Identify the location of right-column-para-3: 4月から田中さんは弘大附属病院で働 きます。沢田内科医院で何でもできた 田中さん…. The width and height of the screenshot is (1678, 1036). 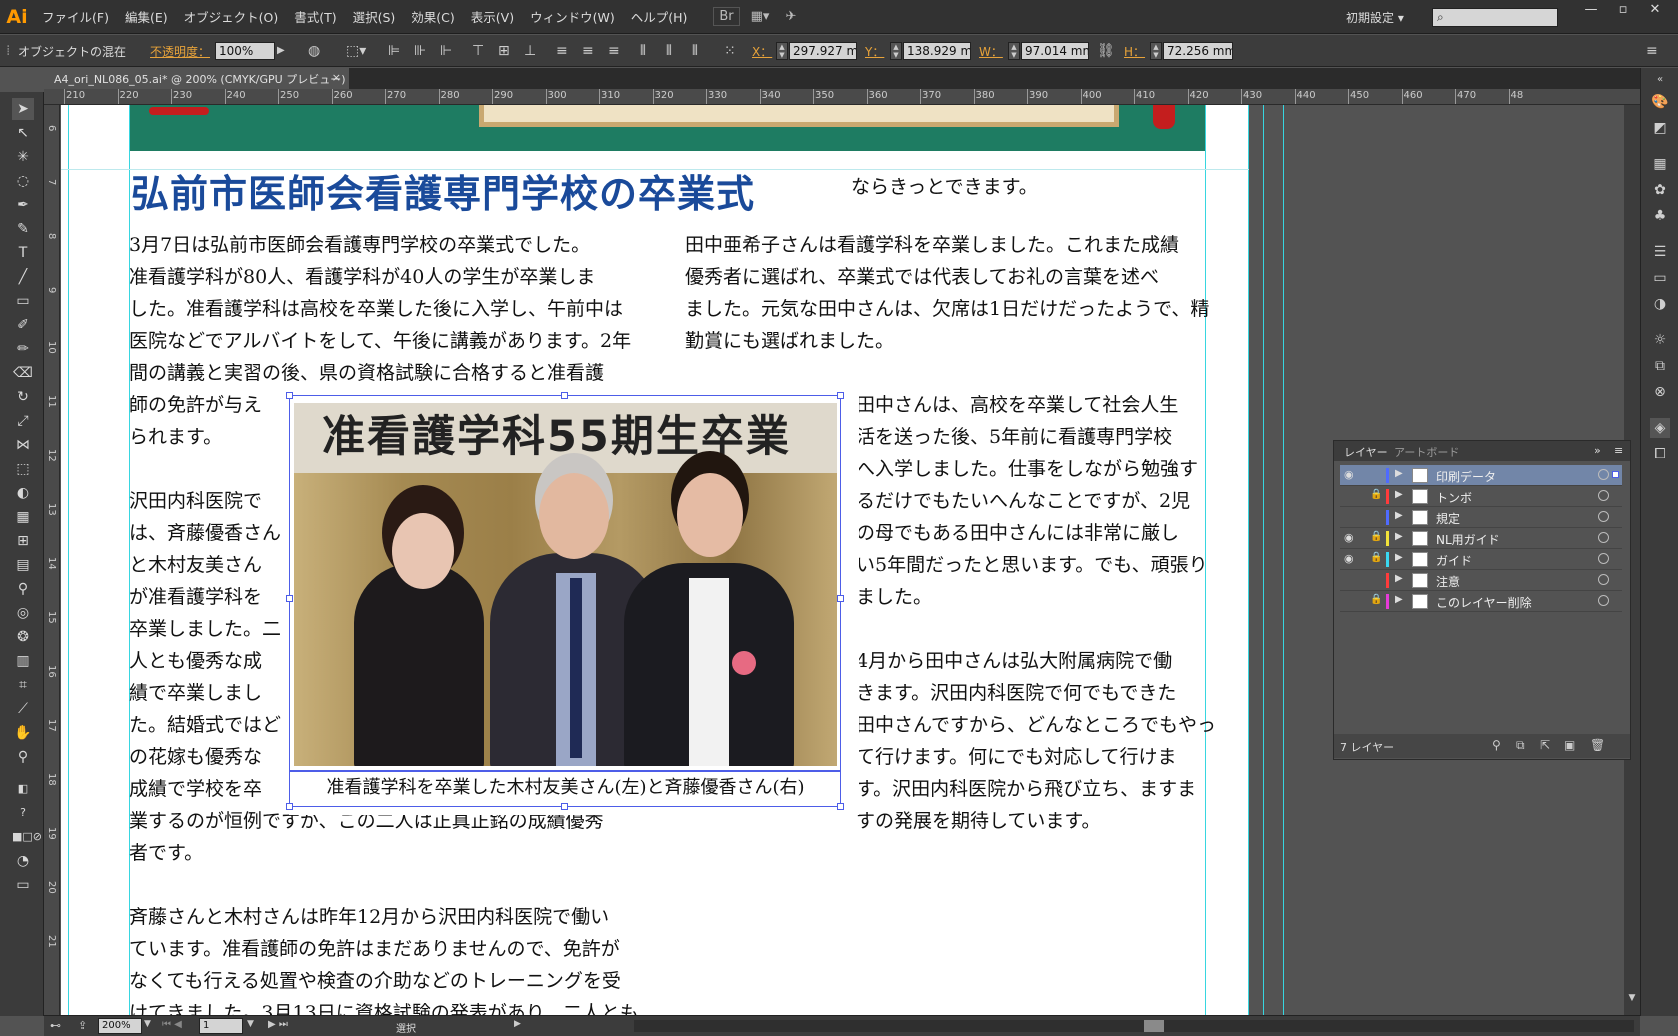
(1036, 741).